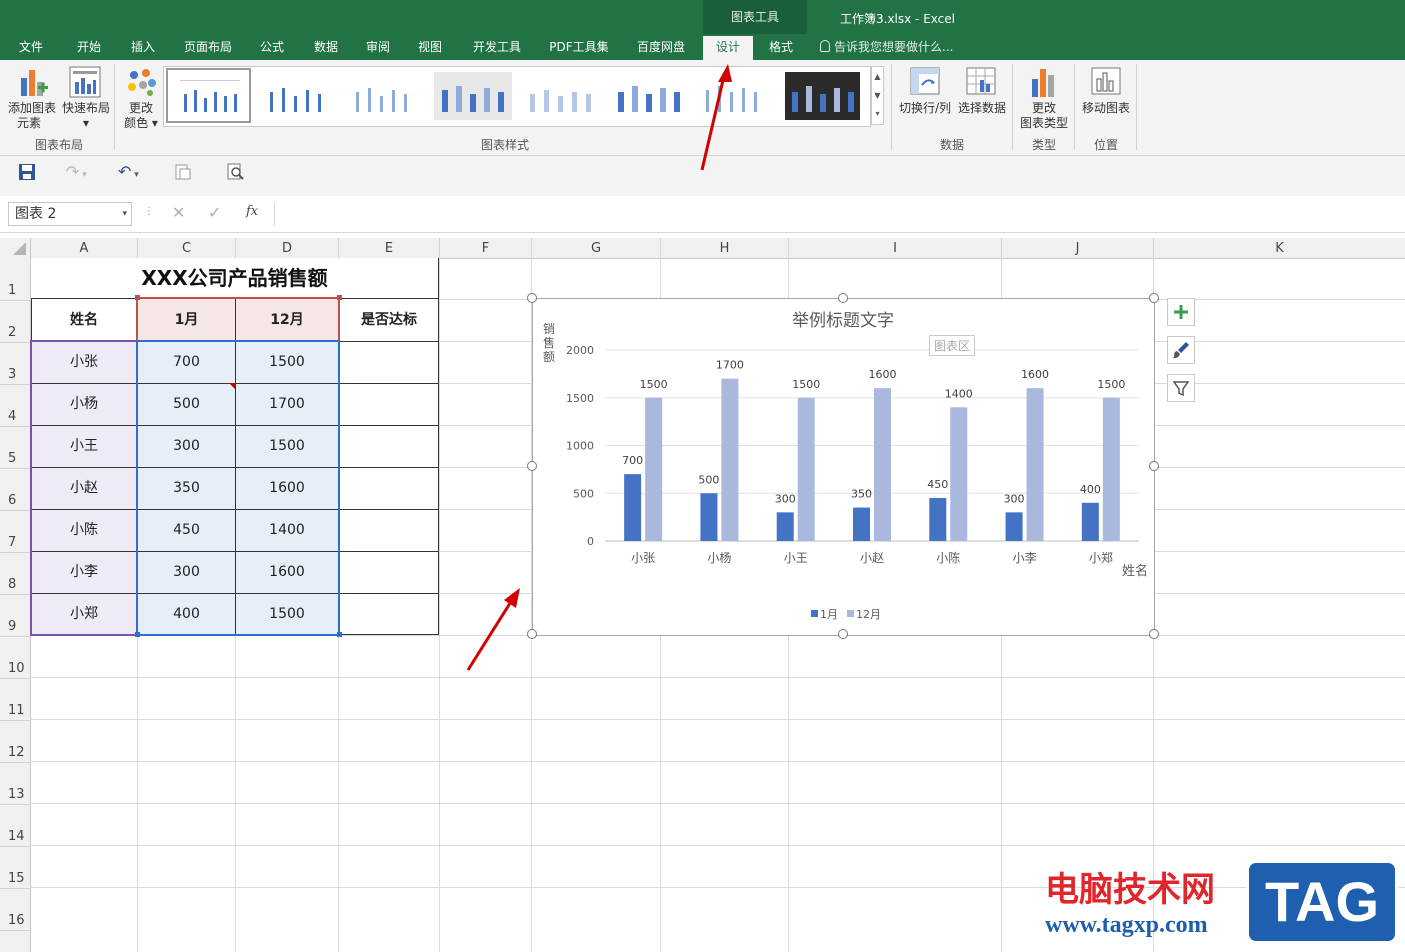  Describe the element at coordinates (12, 584) in the screenshot. I see `row-header-8: 8` at that location.